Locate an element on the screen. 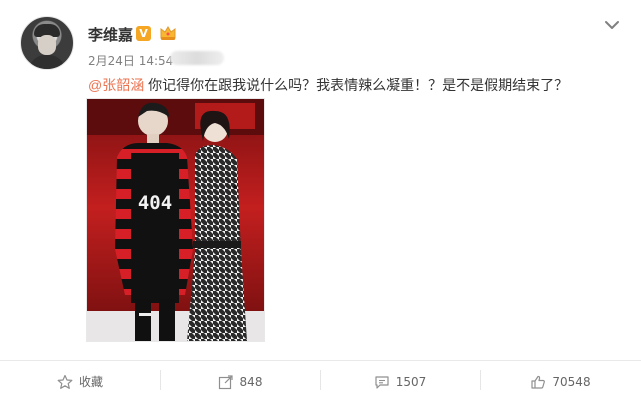 The image size is (641, 402). avatar is located at coordinates (47, 43).